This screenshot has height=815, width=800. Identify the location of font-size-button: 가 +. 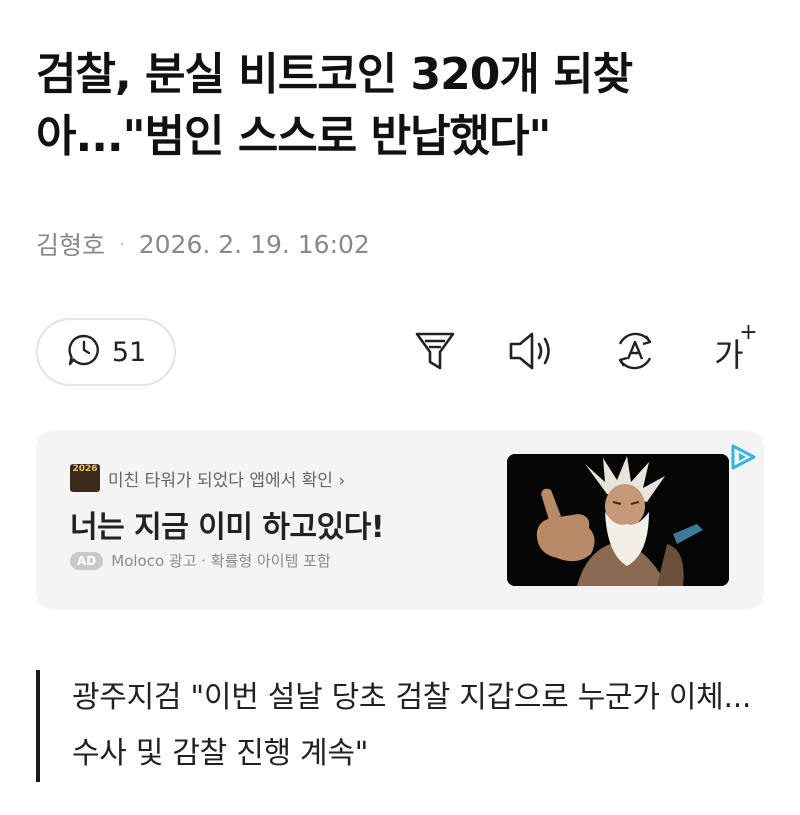
(731, 349).